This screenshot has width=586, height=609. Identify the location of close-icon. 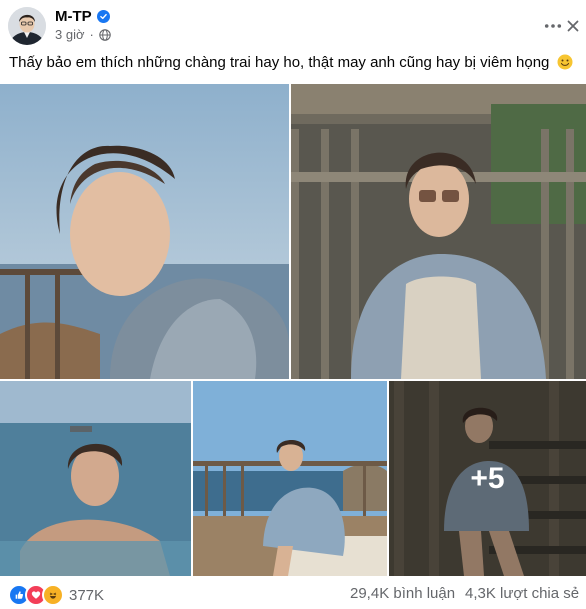
(573, 26).